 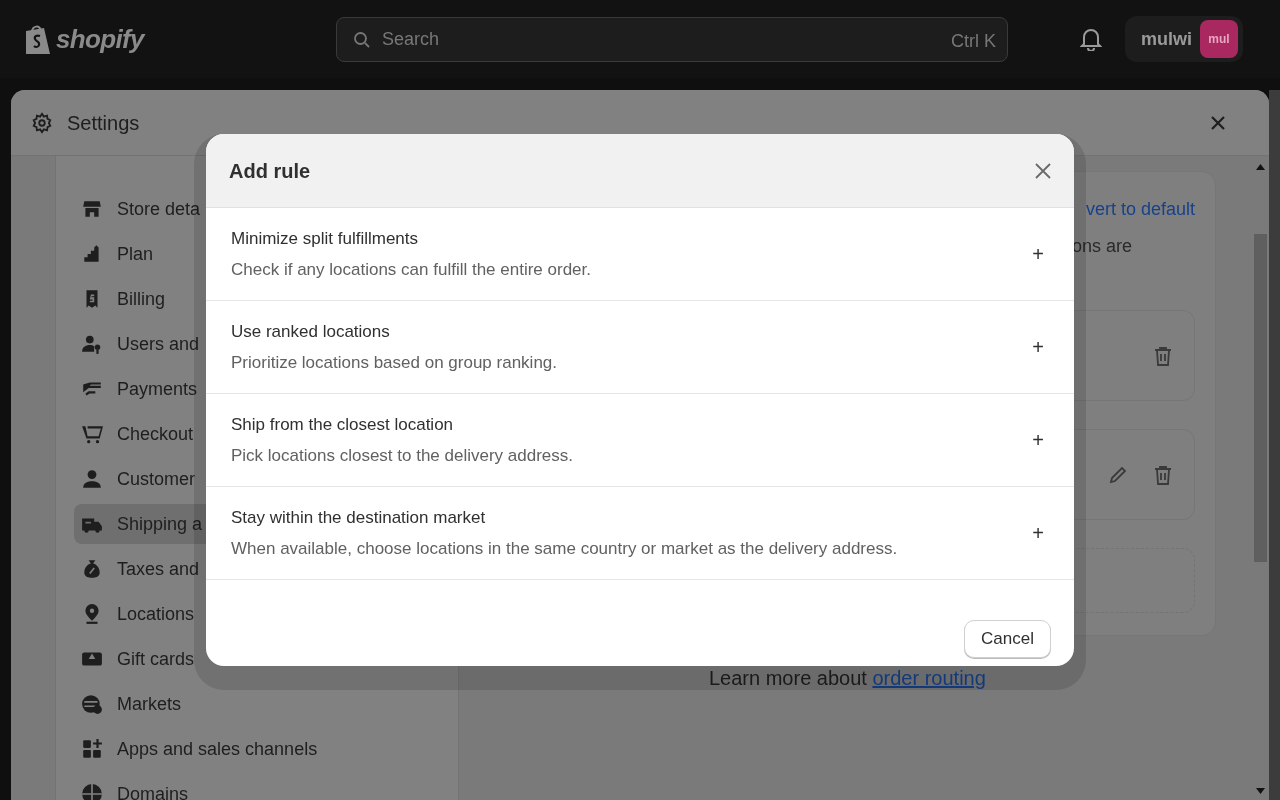 What do you see at coordinates (270, 171) in the screenshot?
I see `dialog-title: Add rule` at bounding box center [270, 171].